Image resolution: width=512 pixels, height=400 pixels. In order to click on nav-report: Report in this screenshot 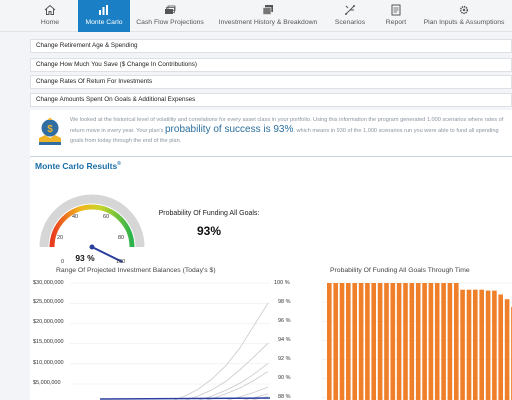, I will do `click(396, 16)`.